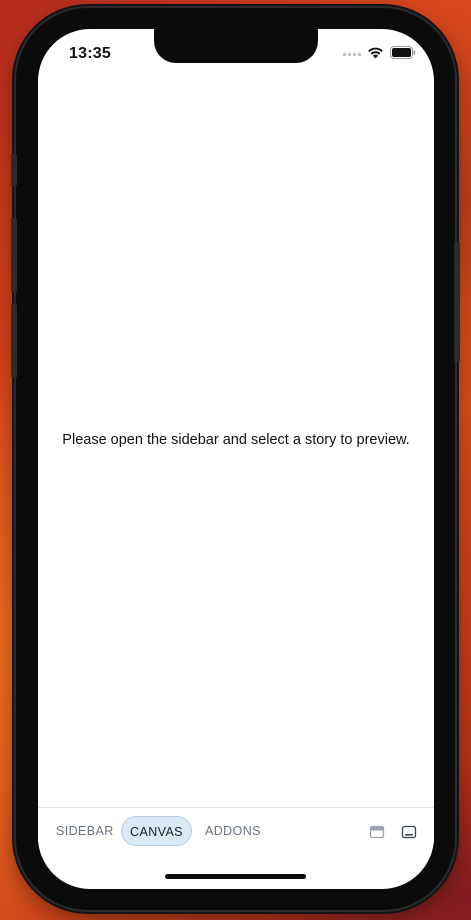 This screenshot has width=471, height=920. Describe the element at coordinates (14, 341) in the screenshot. I see `volume-down-button` at that location.